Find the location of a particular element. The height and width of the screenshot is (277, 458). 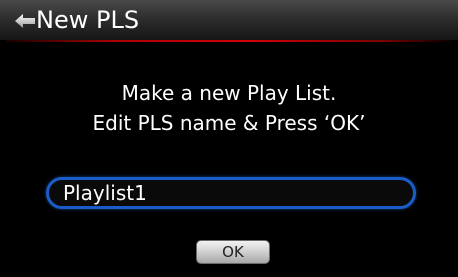

playlist-name-input: Playlist1 is located at coordinates (231, 193).